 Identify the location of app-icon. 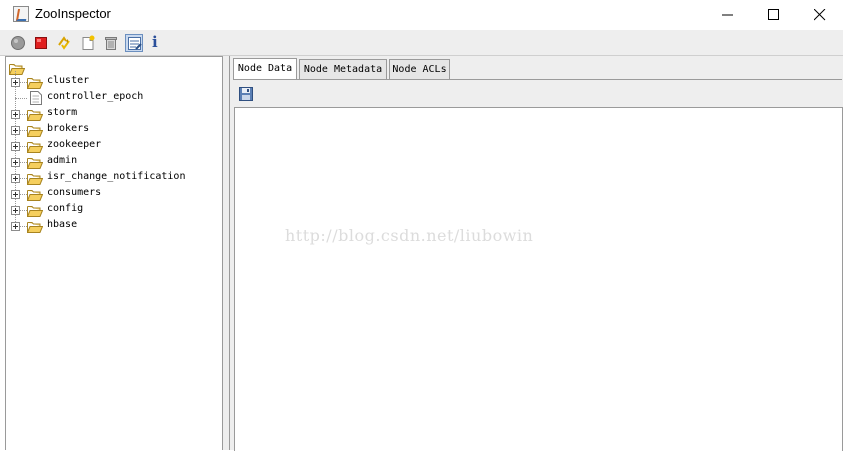
(21, 14).